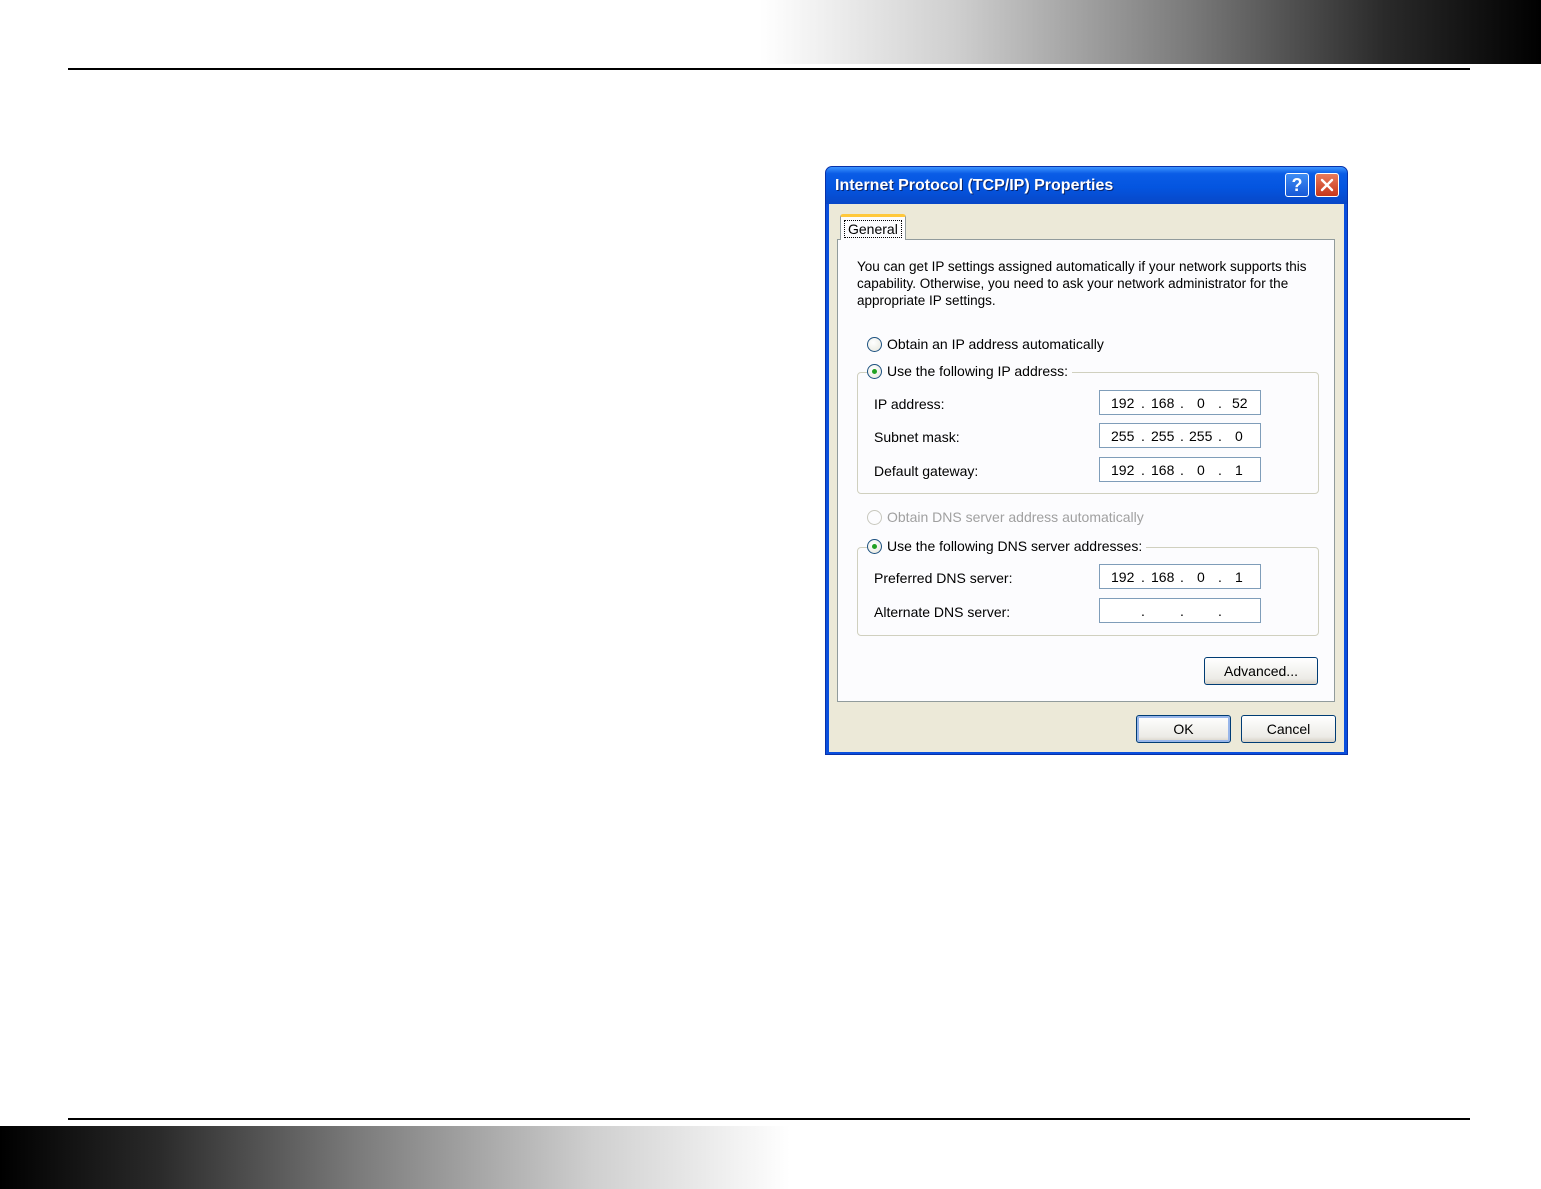 This screenshot has height=1189, width=1541. I want to click on dialog-titlebar: Internet Protocol (TCP/IP) Properties ?, so click(1086, 185).